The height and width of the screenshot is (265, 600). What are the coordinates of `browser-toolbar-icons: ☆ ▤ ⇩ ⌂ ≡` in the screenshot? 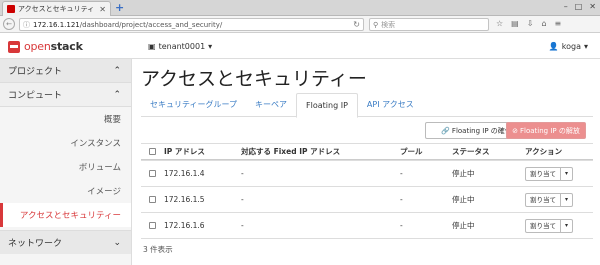 It's located at (528, 23).